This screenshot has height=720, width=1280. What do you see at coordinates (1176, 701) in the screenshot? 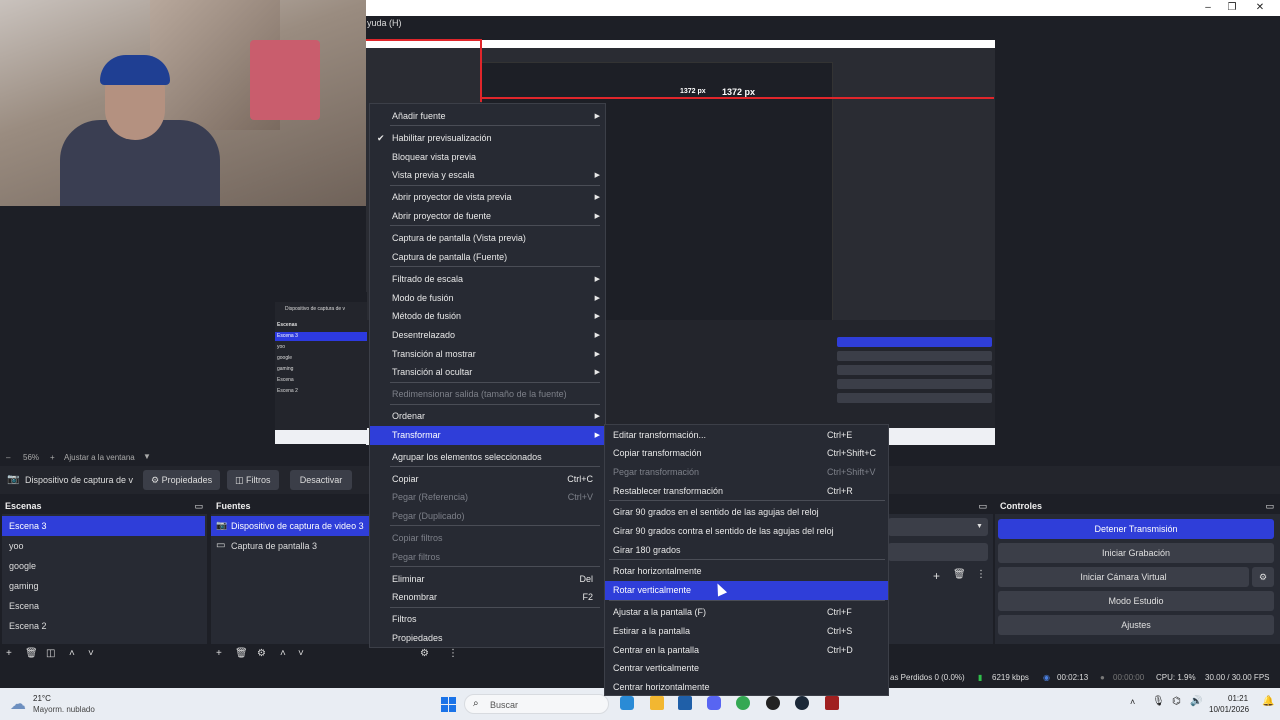
I see `wifi-icon: ⌬` at bounding box center [1176, 701].